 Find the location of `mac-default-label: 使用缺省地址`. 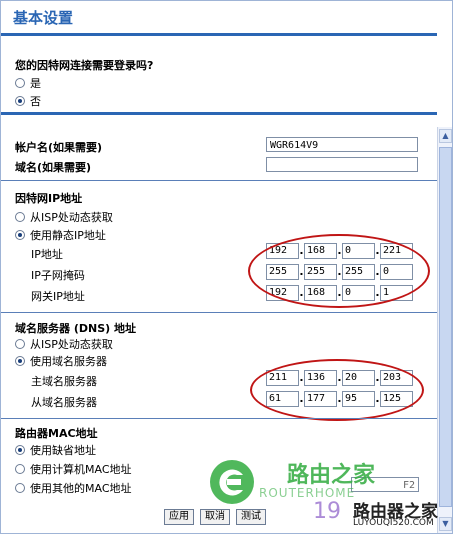

mac-default-label: 使用缺省地址 is located at coordinates (63, 450).